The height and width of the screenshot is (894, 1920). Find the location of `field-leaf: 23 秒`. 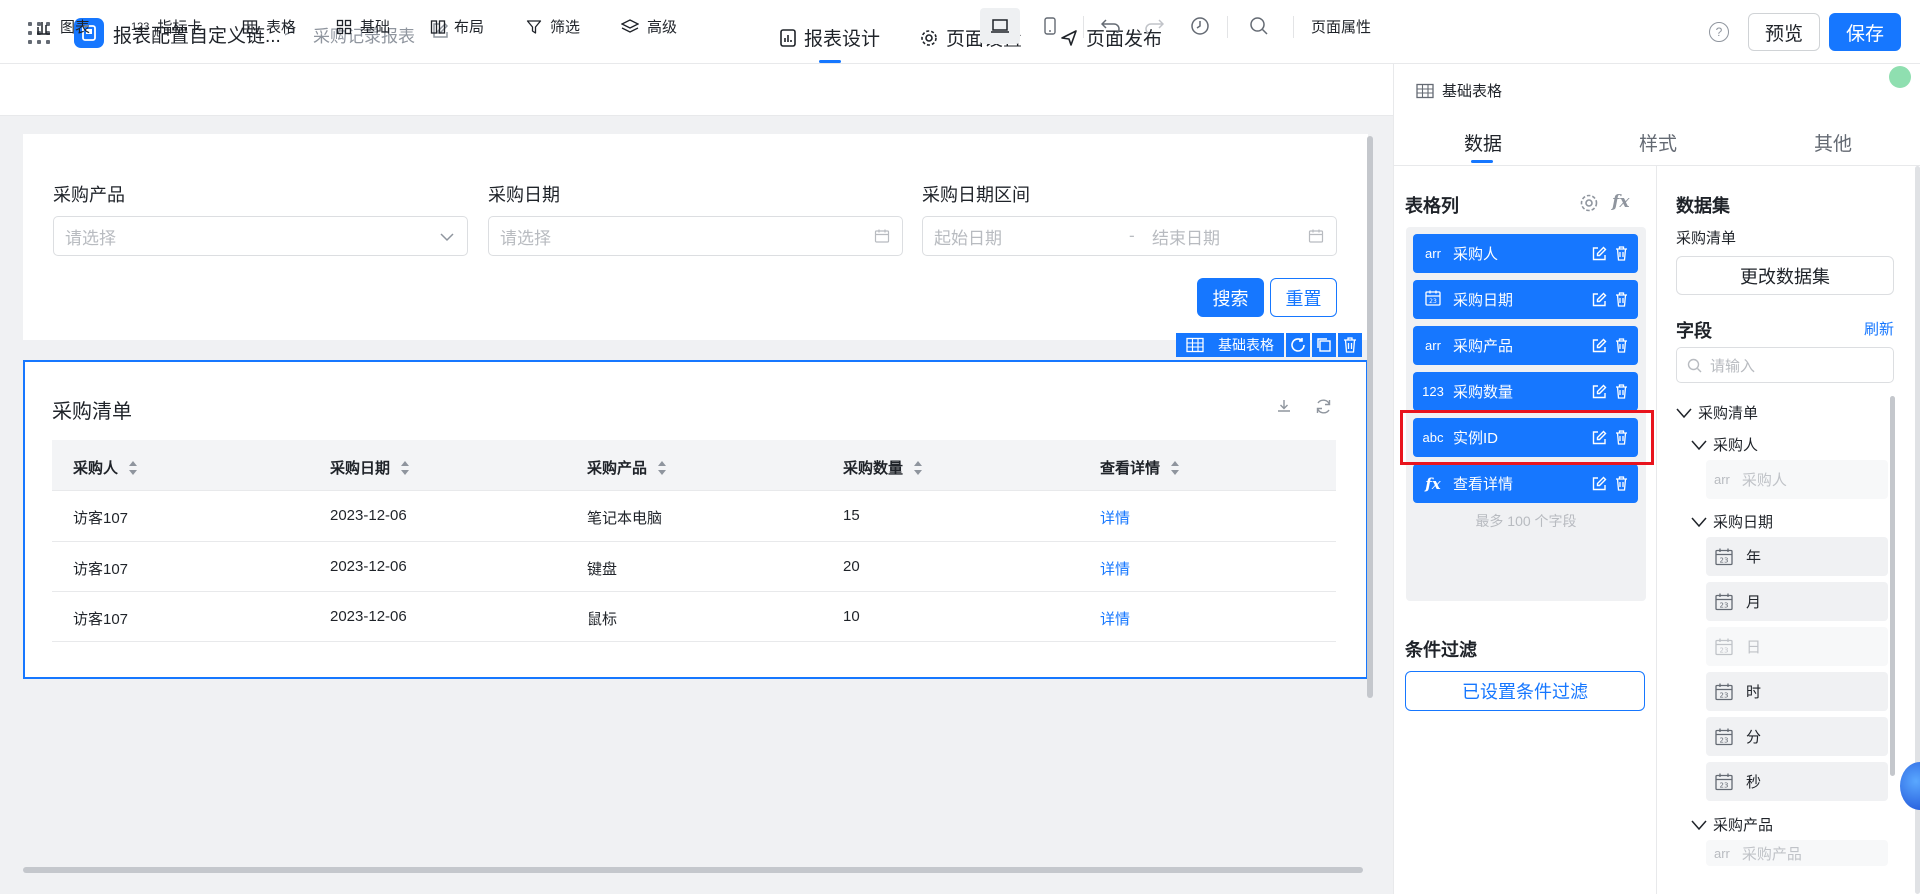

field-leaf: 23 秒 is located at coordinates (1797, 781).